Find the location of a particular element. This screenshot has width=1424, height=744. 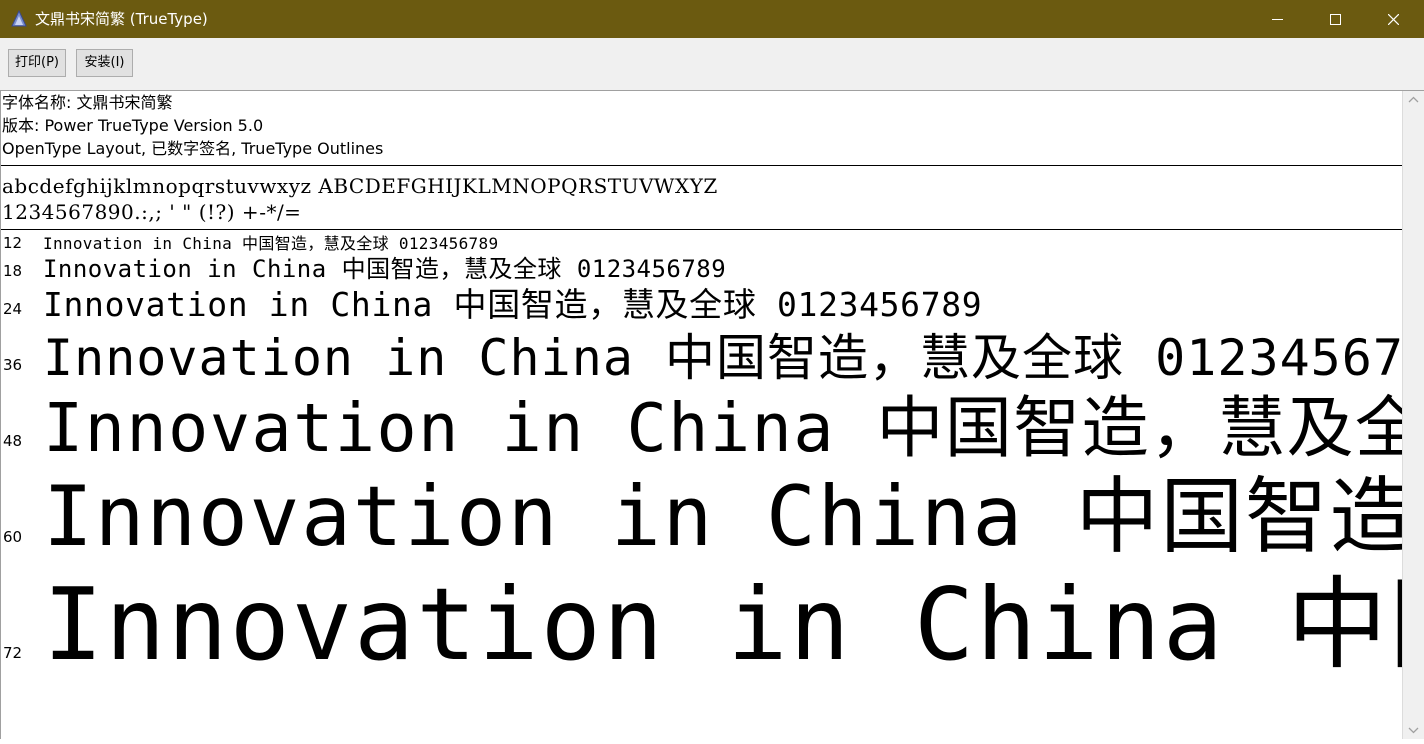

sample-size-label: 36 is located at coordinates (13, 365).